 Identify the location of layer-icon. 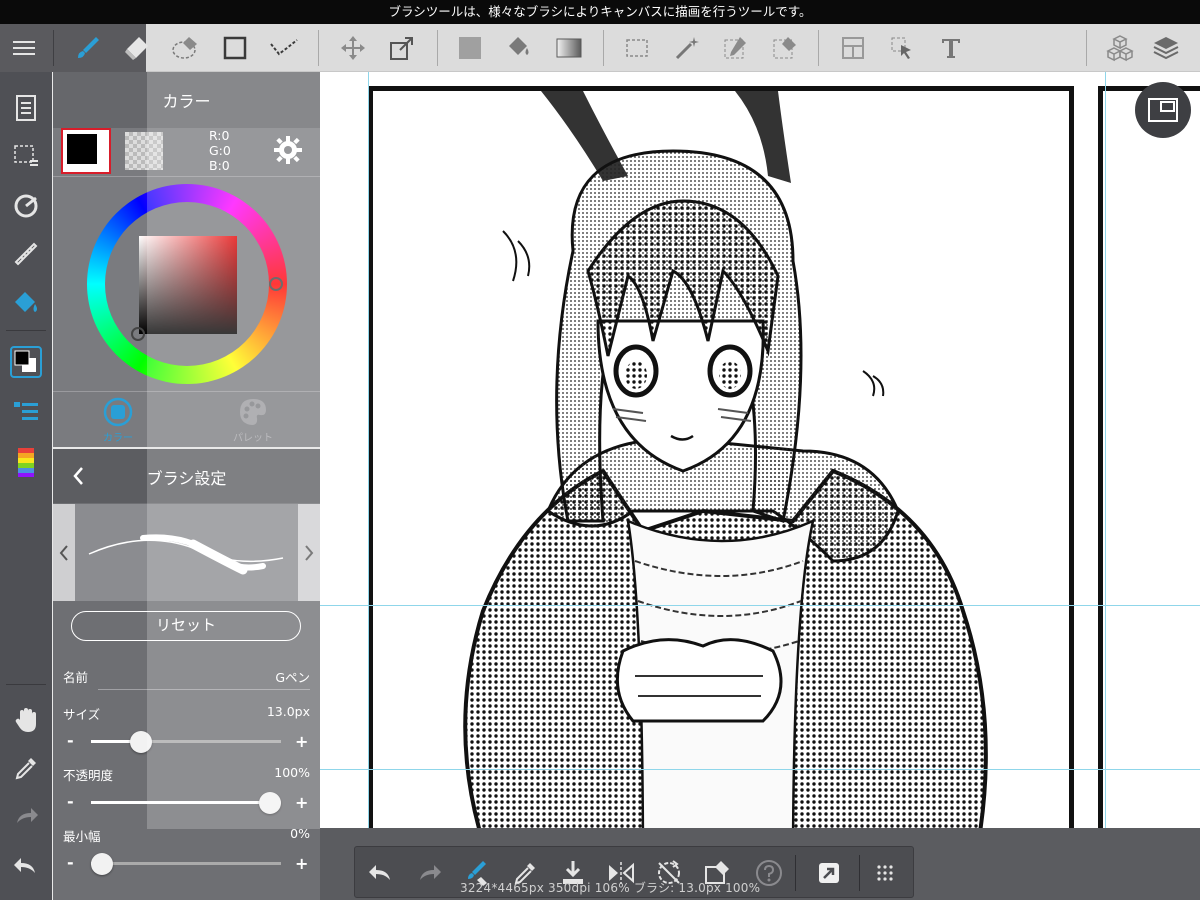
(1166, 48).